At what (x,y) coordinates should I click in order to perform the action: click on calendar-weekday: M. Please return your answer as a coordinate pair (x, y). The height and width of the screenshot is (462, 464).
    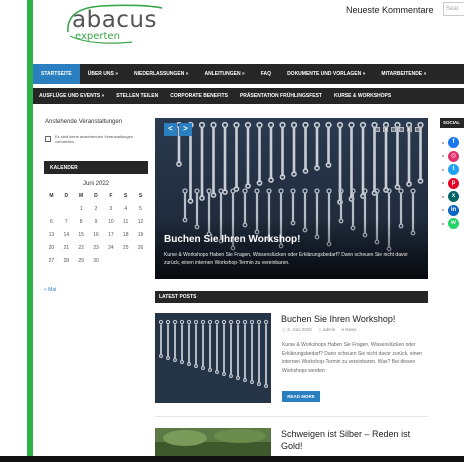
    Looking at the image, I should click on (81, 196).